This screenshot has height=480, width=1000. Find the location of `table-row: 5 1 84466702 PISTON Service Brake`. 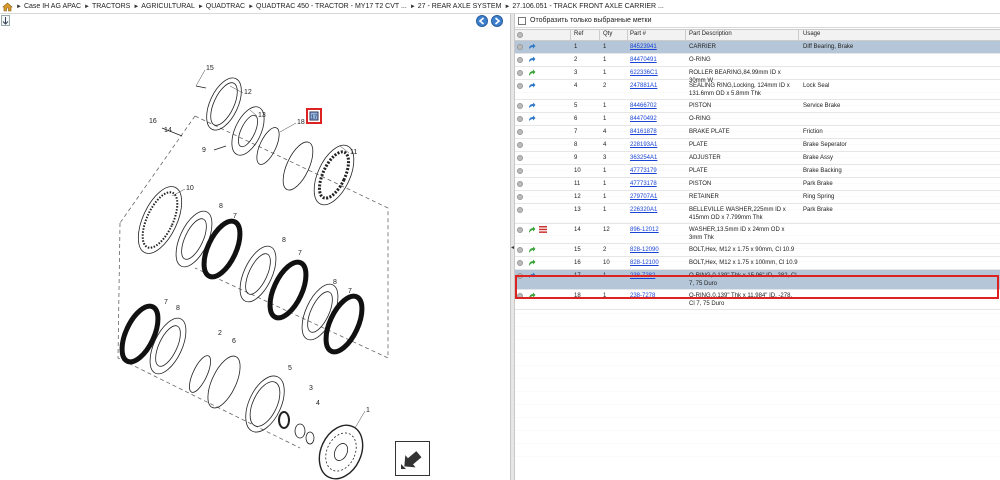

table-row: 5 1 84466702 PISTON Service Brake is located at coordinates (757, 106).